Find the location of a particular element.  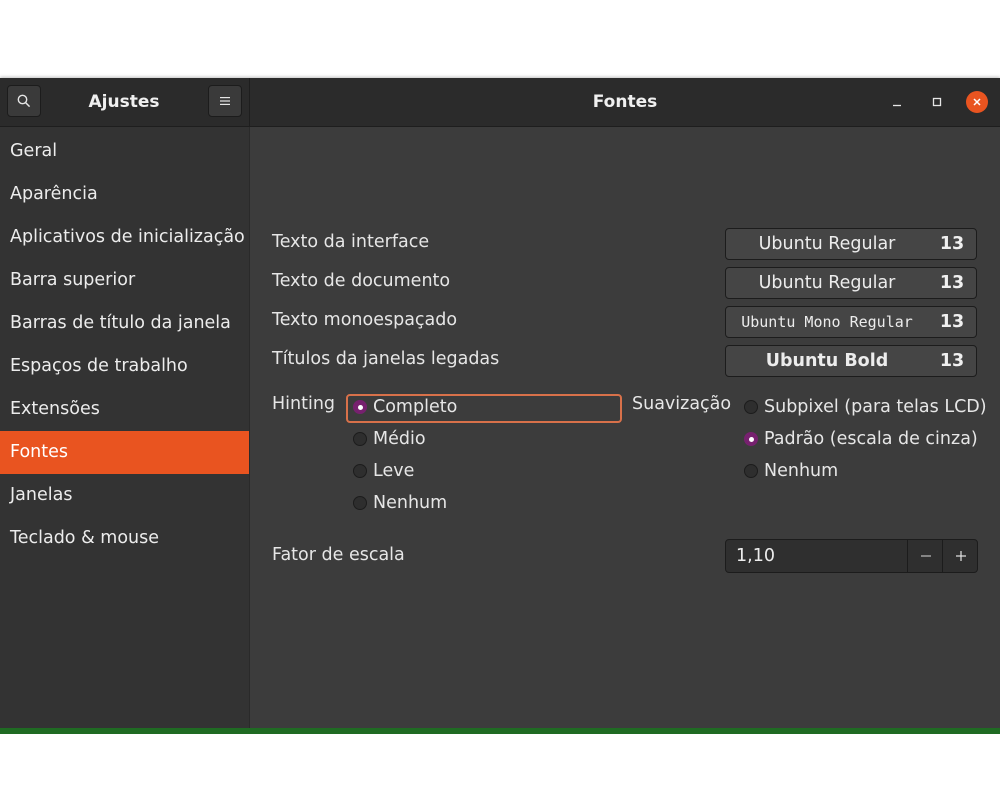

increment-button is located at coordinates (960, 556).